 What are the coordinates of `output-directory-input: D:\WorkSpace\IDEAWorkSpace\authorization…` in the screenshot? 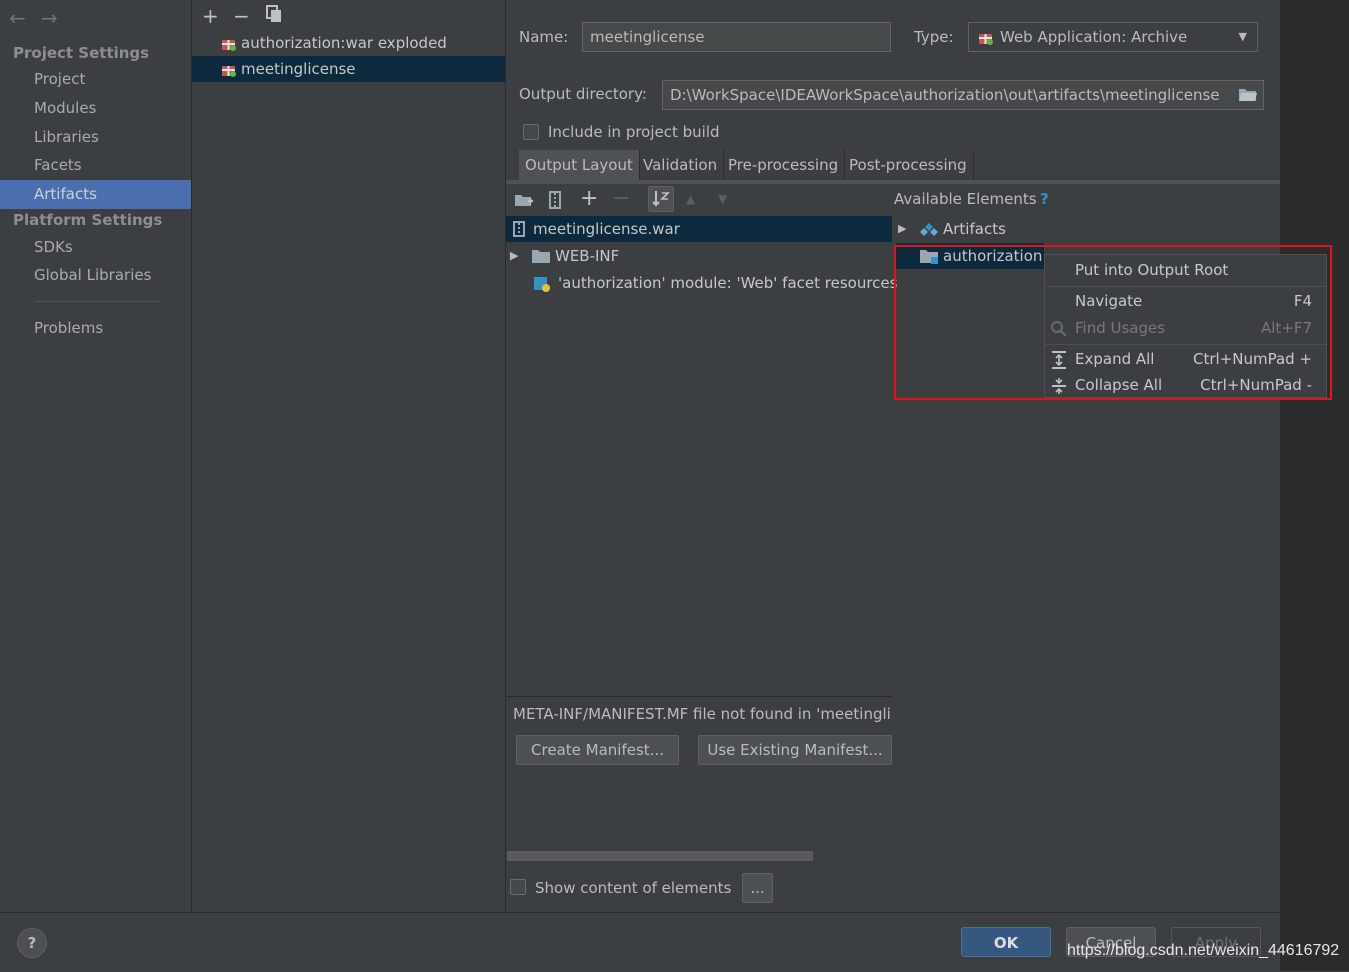 It's located at (963, 95).